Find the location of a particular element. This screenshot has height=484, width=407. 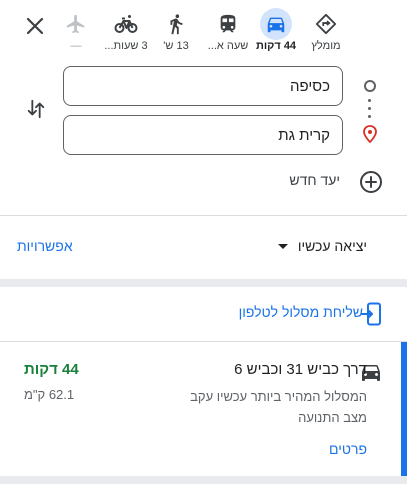

route-duration: 44 דקות is located at coordinates (51, 369).